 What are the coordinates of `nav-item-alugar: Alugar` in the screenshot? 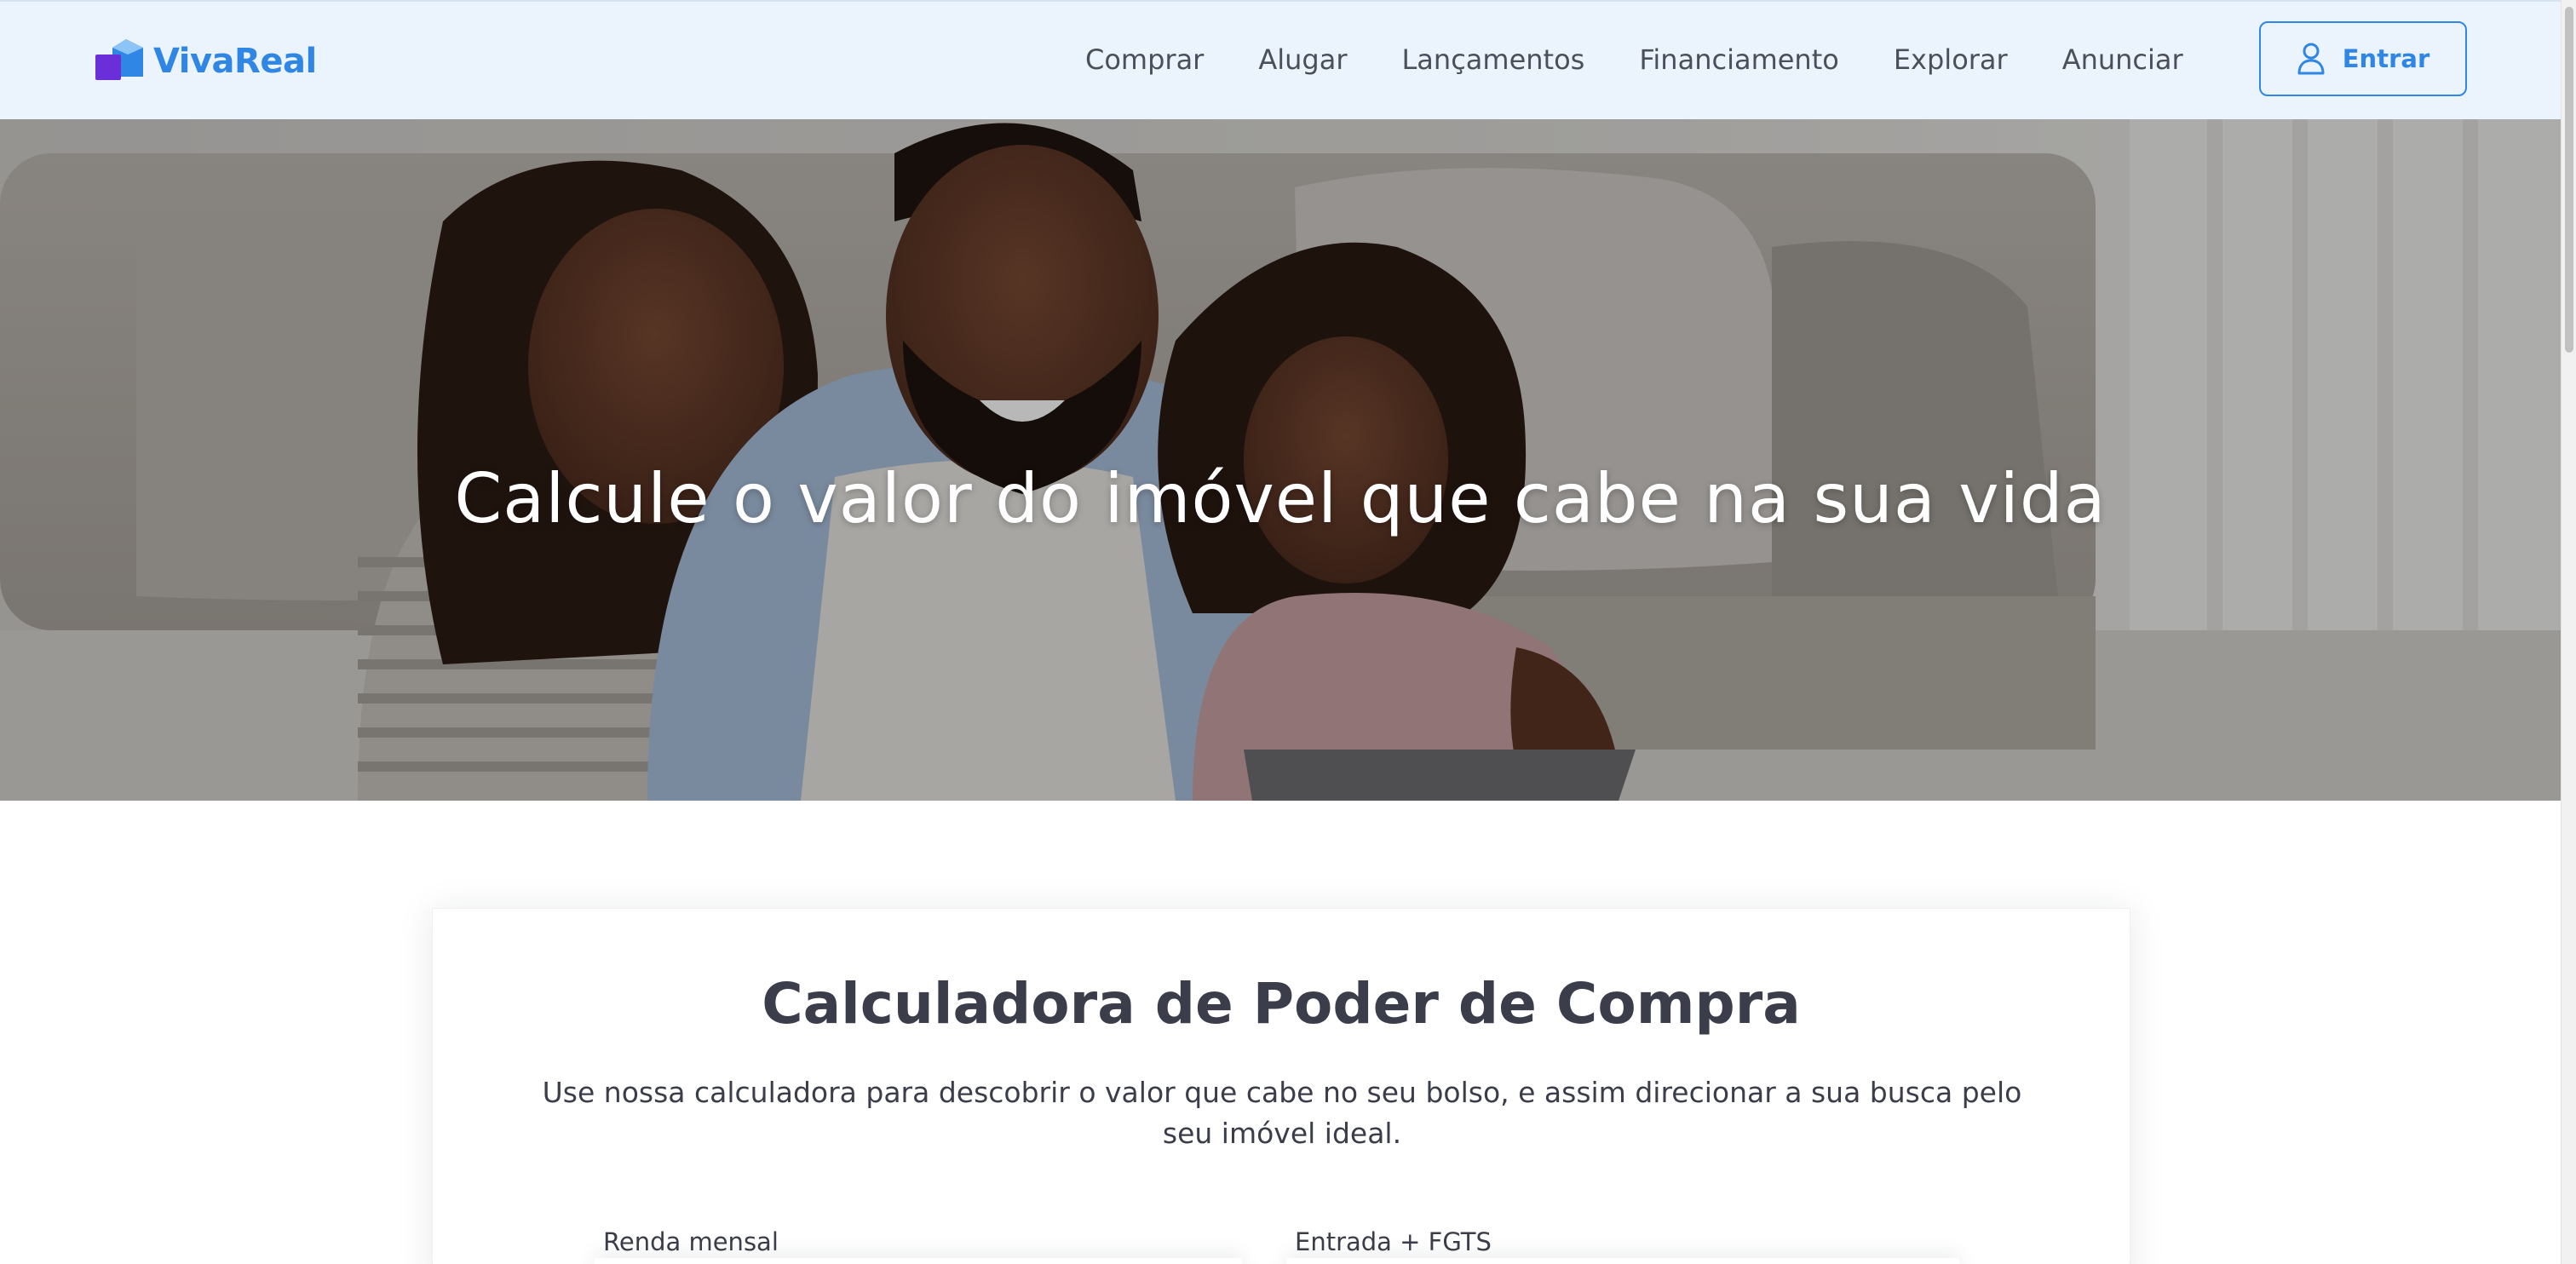 It's located at (1303, 59).